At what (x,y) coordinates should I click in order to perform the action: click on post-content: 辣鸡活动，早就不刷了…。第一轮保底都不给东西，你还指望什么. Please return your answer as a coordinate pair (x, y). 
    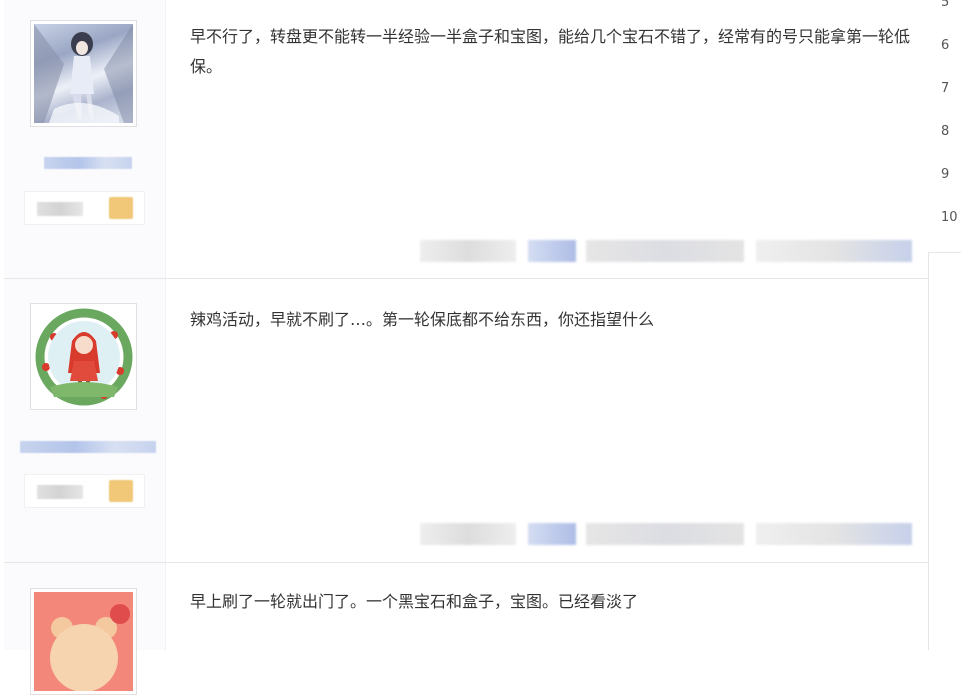
    Looking at the image, I should click on (422, 319).